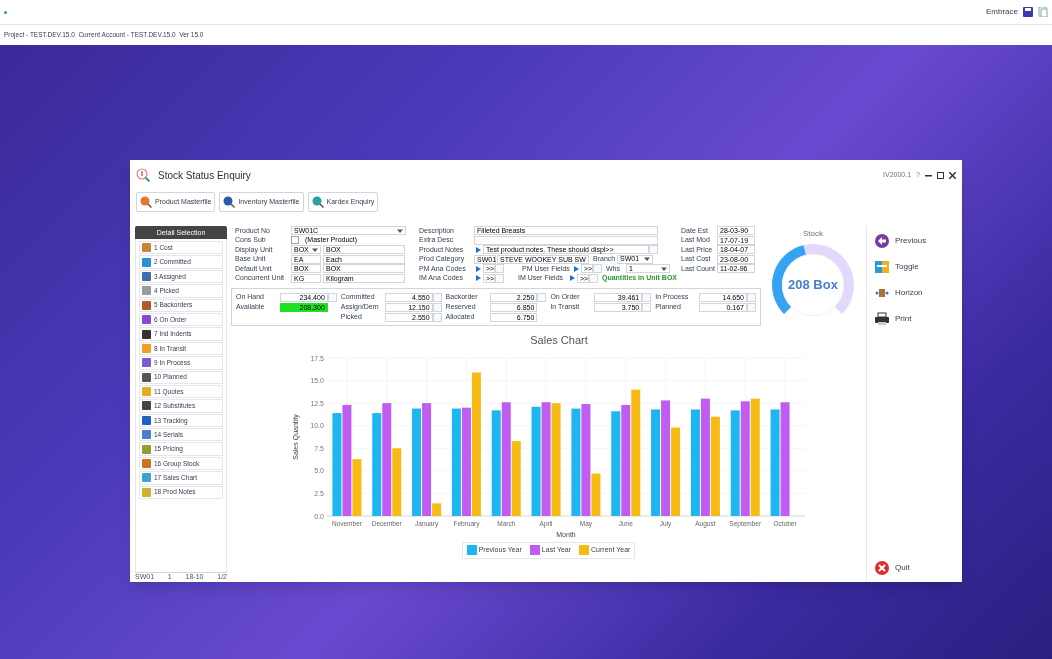 The image size is (1052, 659). I want to click on arrow-icon, so click(478, 249).